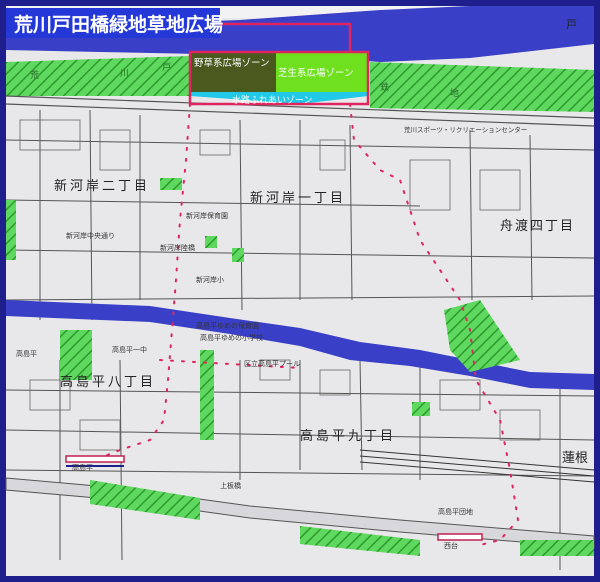 This screenshot has height=582, width=600. Describe the element at coordinates (177, 247) in the screenshot. I see `label-shingashi-bridge: 新河岸陸橋` at that location.